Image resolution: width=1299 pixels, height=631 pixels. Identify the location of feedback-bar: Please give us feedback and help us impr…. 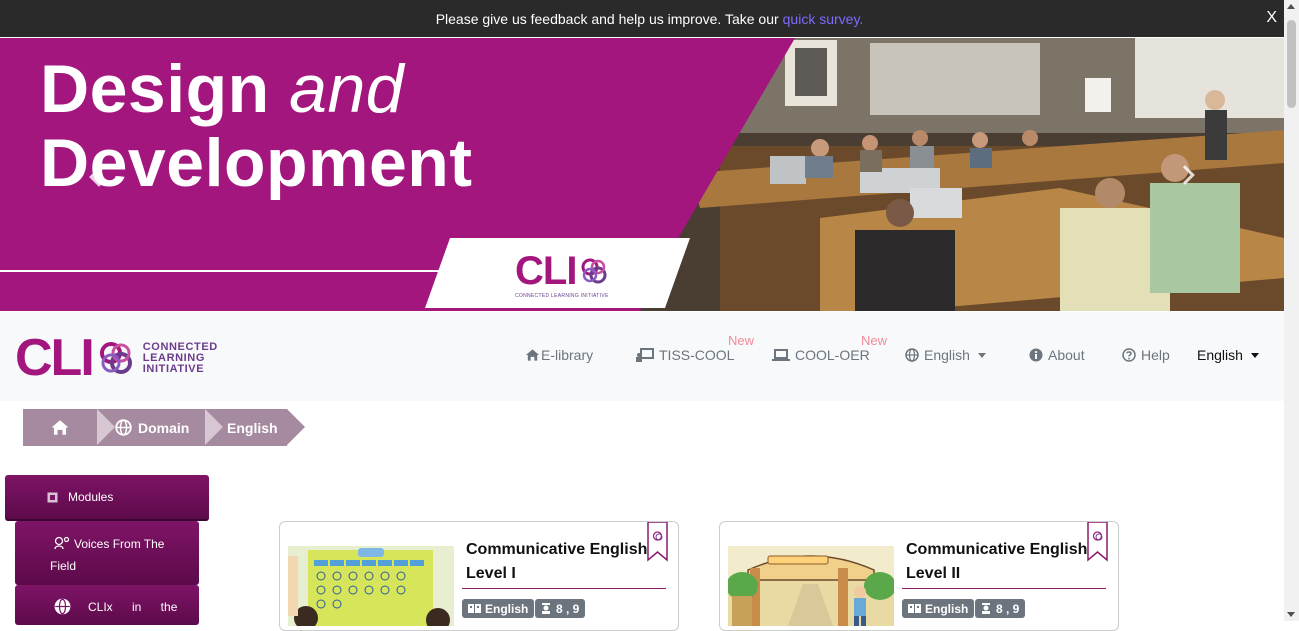
(649, 18).